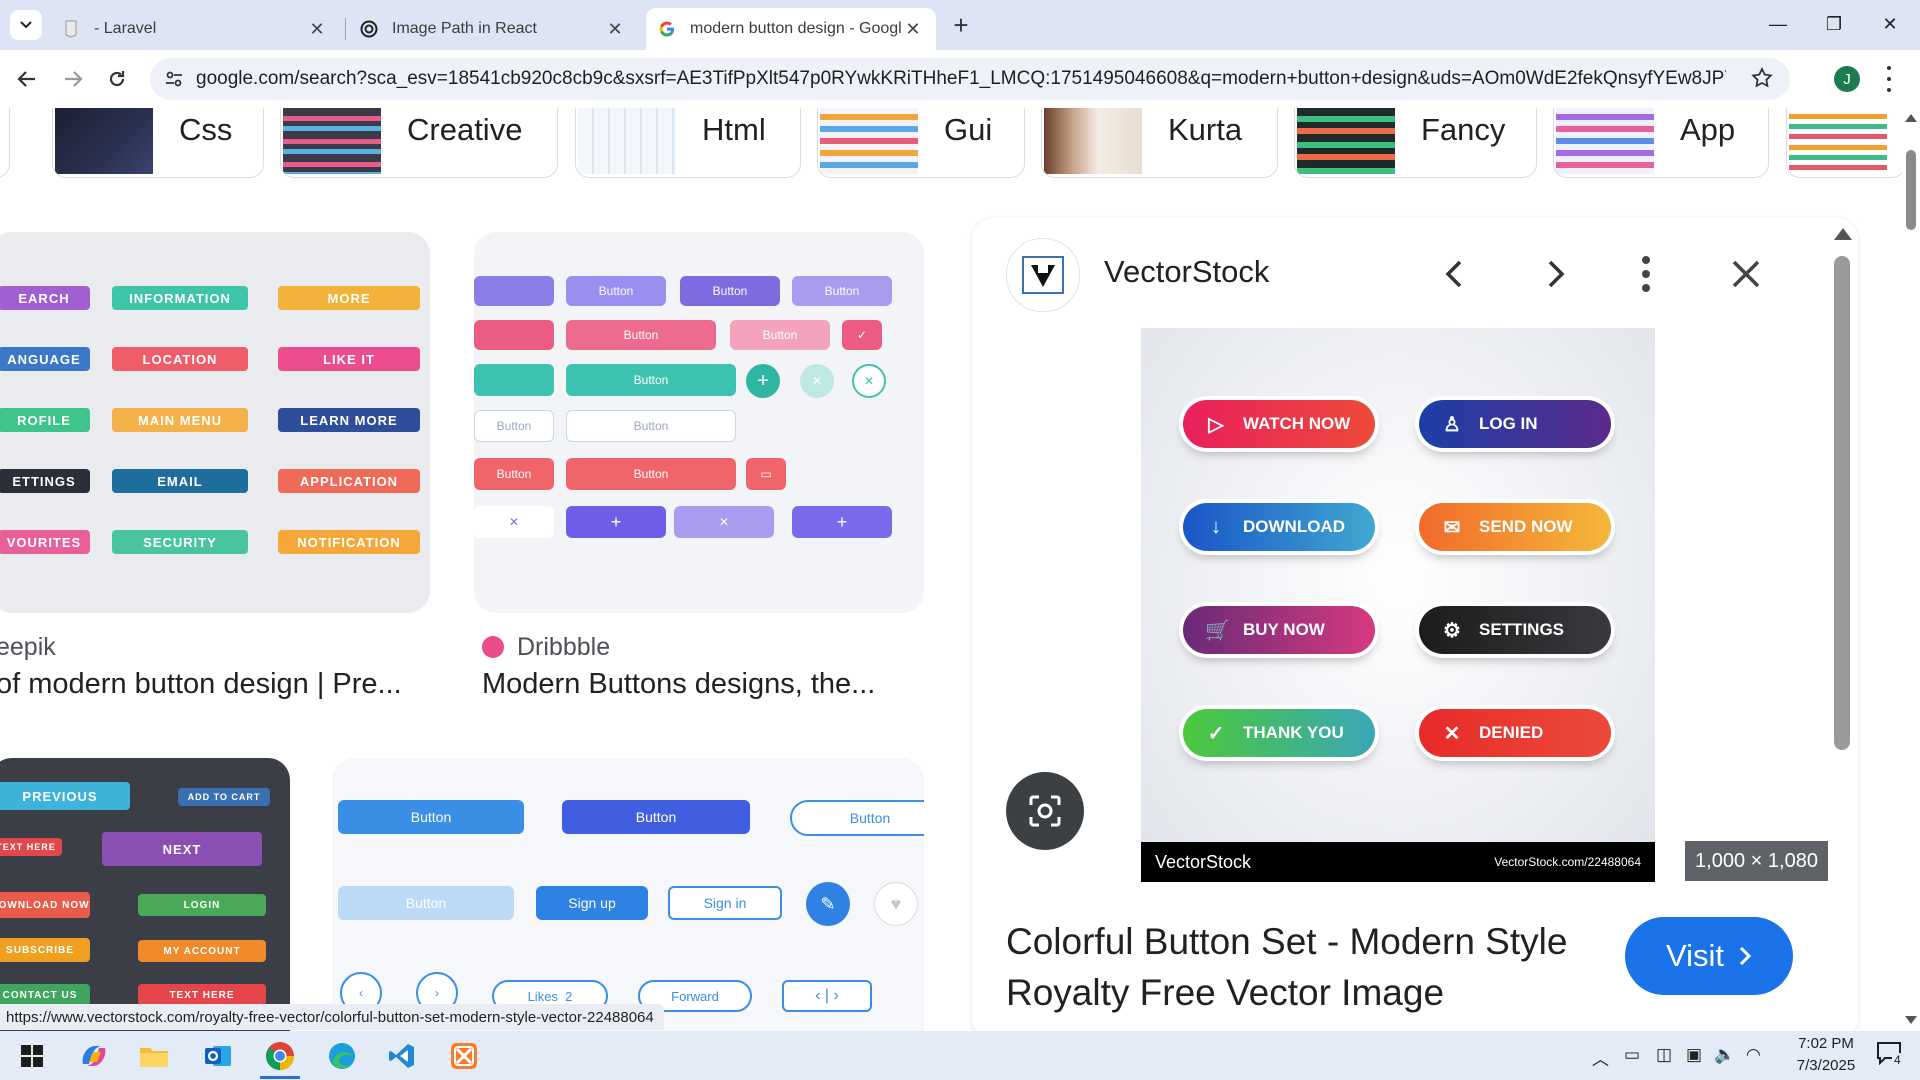 Image resolution: width=1920 pixels, height=1080 pixels. Describe the element at coordinates (1279, 424) in the screenshot. I see `watch-now-image-button: ▷ WATCH NOW` at that location.